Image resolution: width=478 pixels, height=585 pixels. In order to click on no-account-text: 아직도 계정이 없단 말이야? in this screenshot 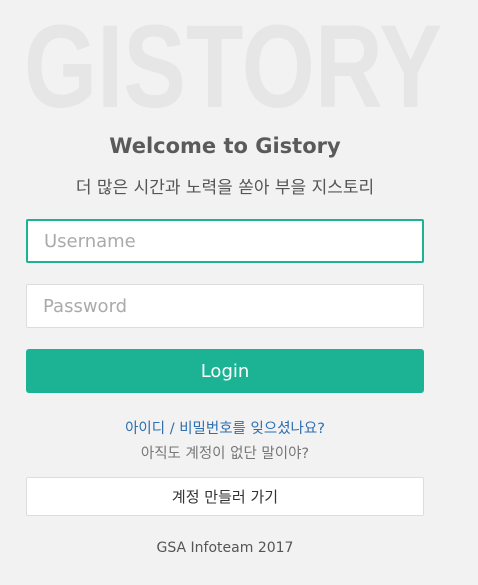, I will do `click(225, 454)`.